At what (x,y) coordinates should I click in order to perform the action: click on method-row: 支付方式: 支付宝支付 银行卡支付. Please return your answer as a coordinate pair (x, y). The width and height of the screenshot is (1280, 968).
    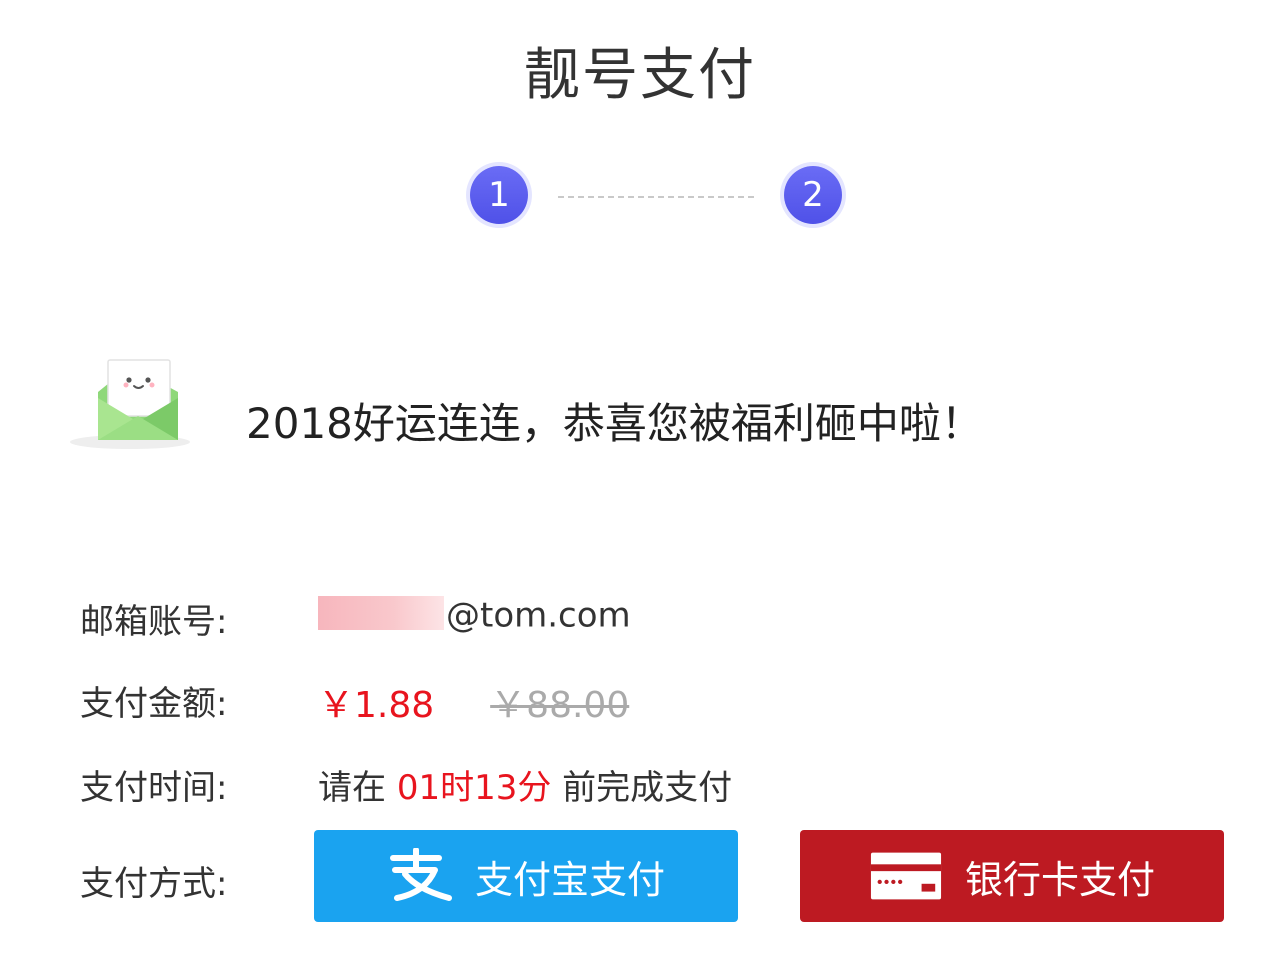
    Looking at the image, I should click on (655, 876).